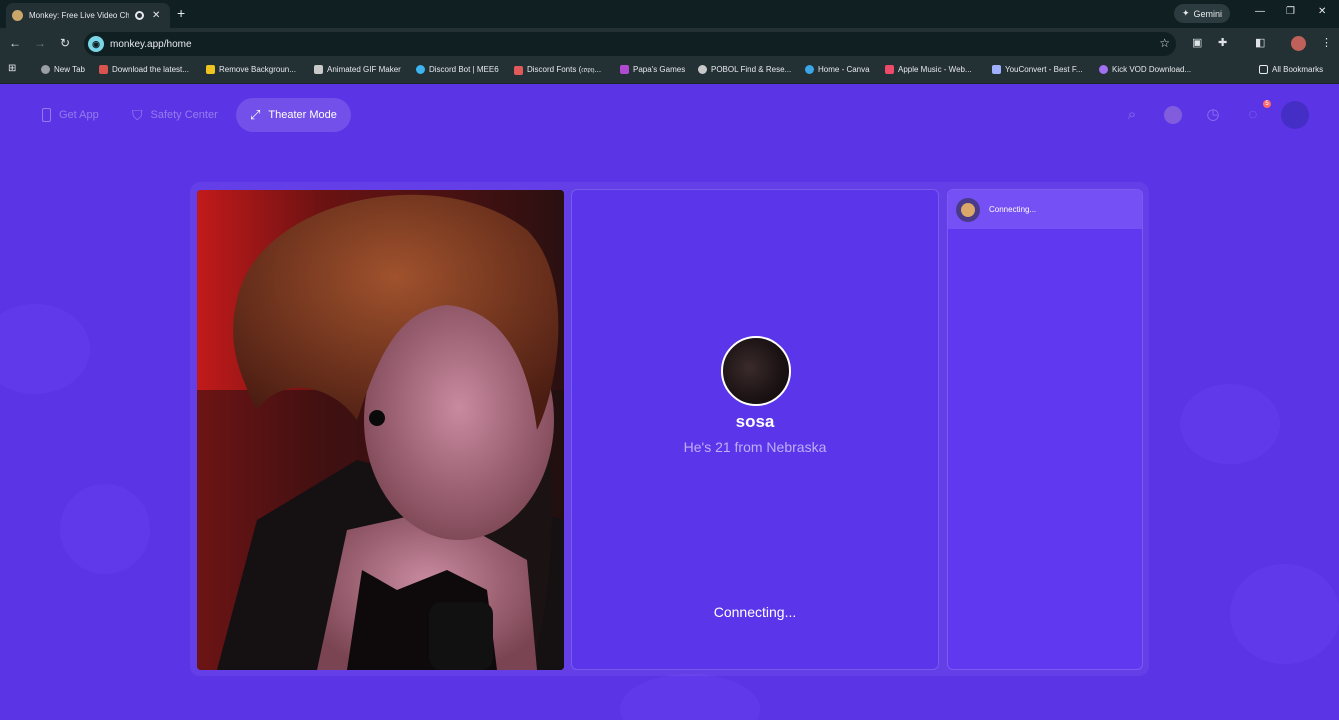  I want to click on address-bar: ◉ monkey.app/home ☆, so click(630, 44).